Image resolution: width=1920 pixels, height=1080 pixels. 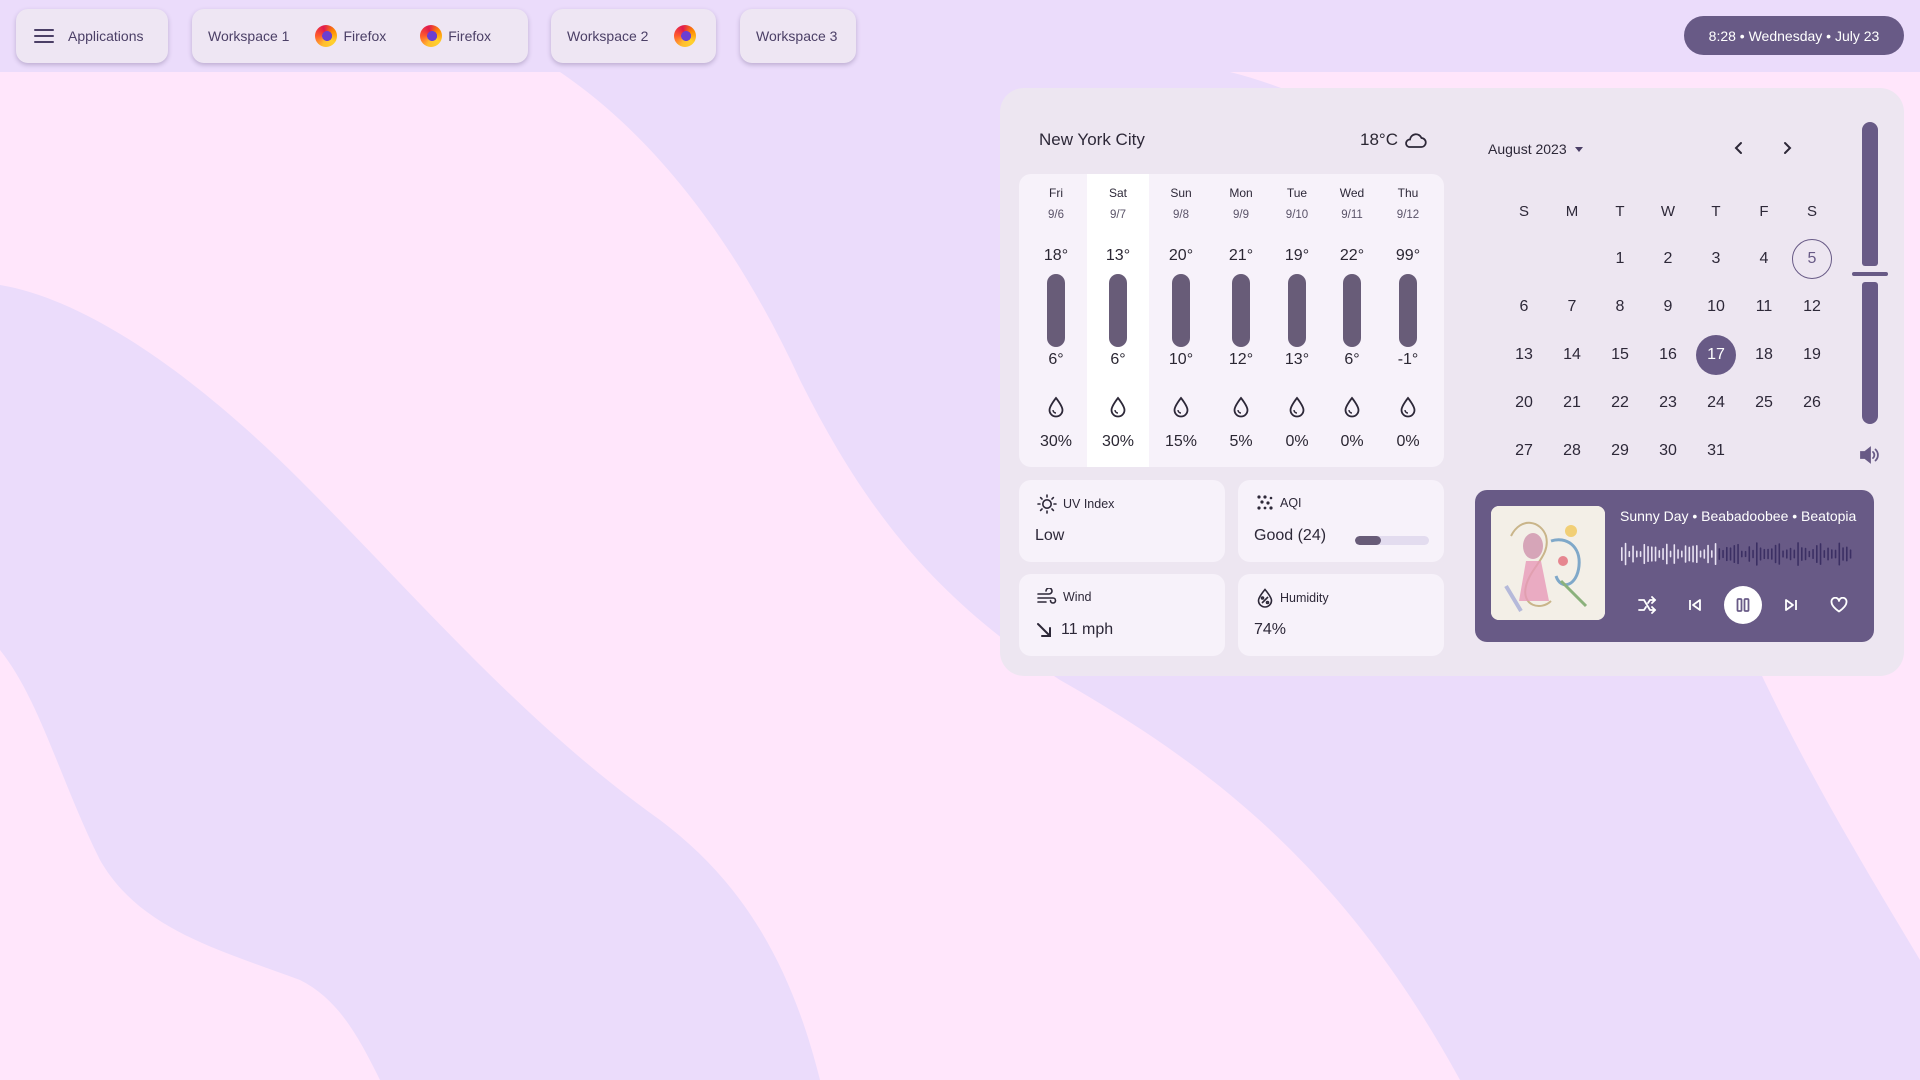 What do you see at coordinates (1716, 259) in the screenshot?
I see `calendar-day: 3` at bounding box center [1716, 259].